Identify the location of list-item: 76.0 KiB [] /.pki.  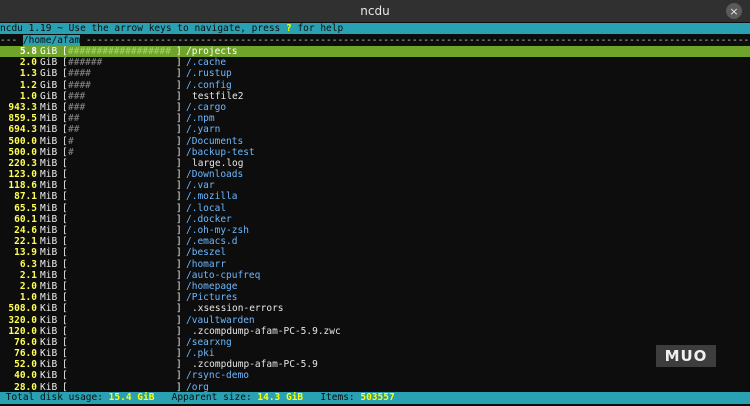
(375, 353).